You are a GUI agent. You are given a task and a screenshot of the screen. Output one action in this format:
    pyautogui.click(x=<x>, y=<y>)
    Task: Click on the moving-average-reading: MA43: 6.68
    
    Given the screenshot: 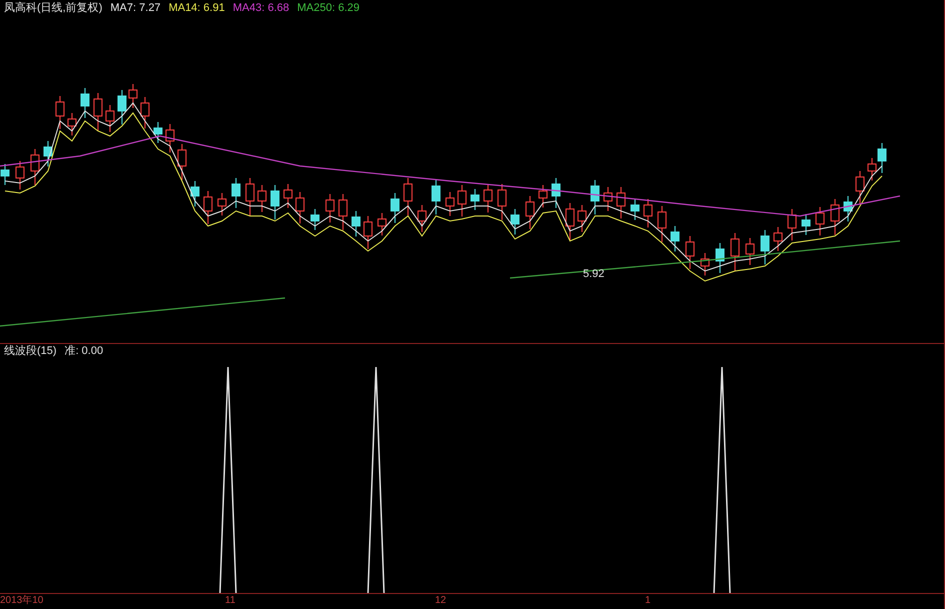 What is the action you would take?
    pyautogui.click(x=261, y=8)
    